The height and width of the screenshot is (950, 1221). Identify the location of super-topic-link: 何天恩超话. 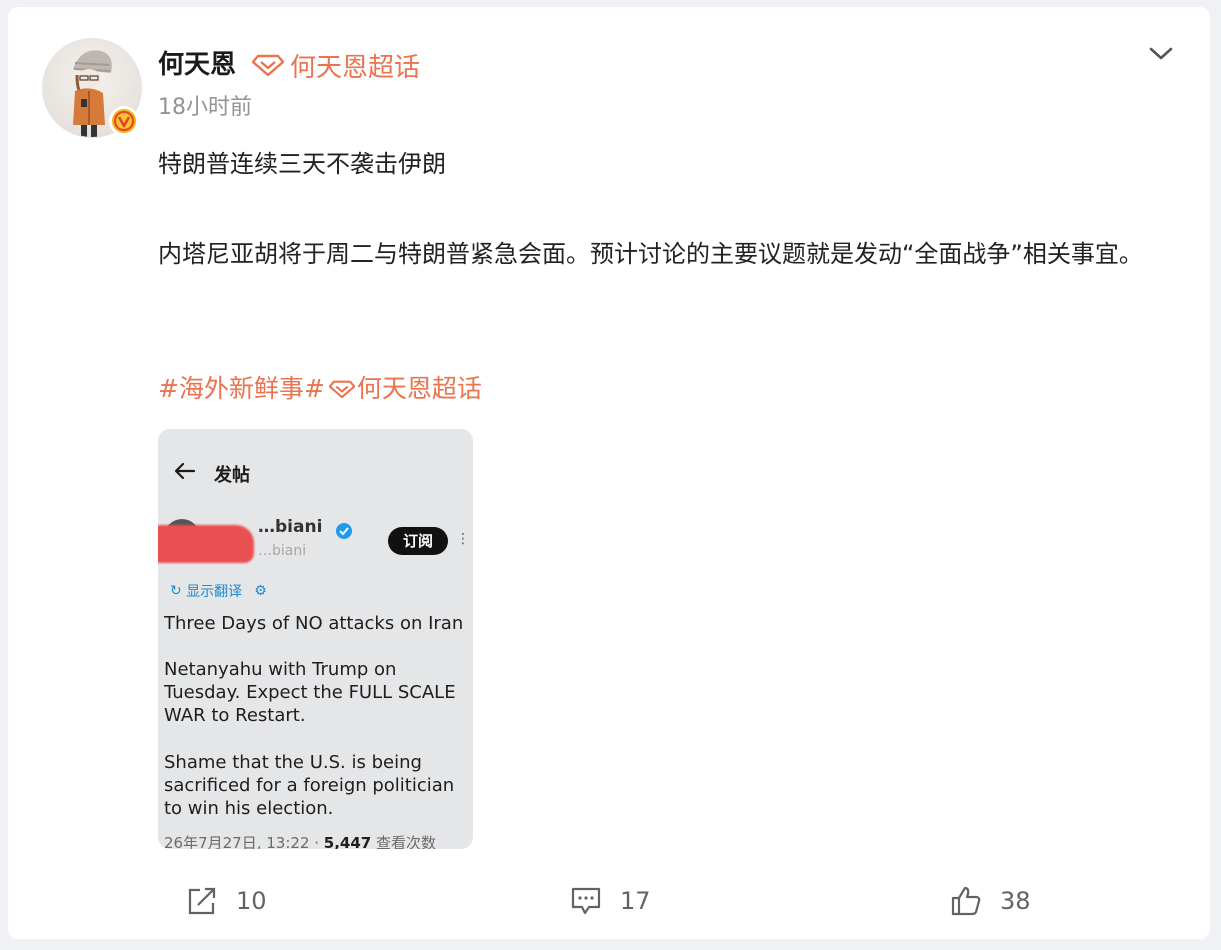
(336, 65).